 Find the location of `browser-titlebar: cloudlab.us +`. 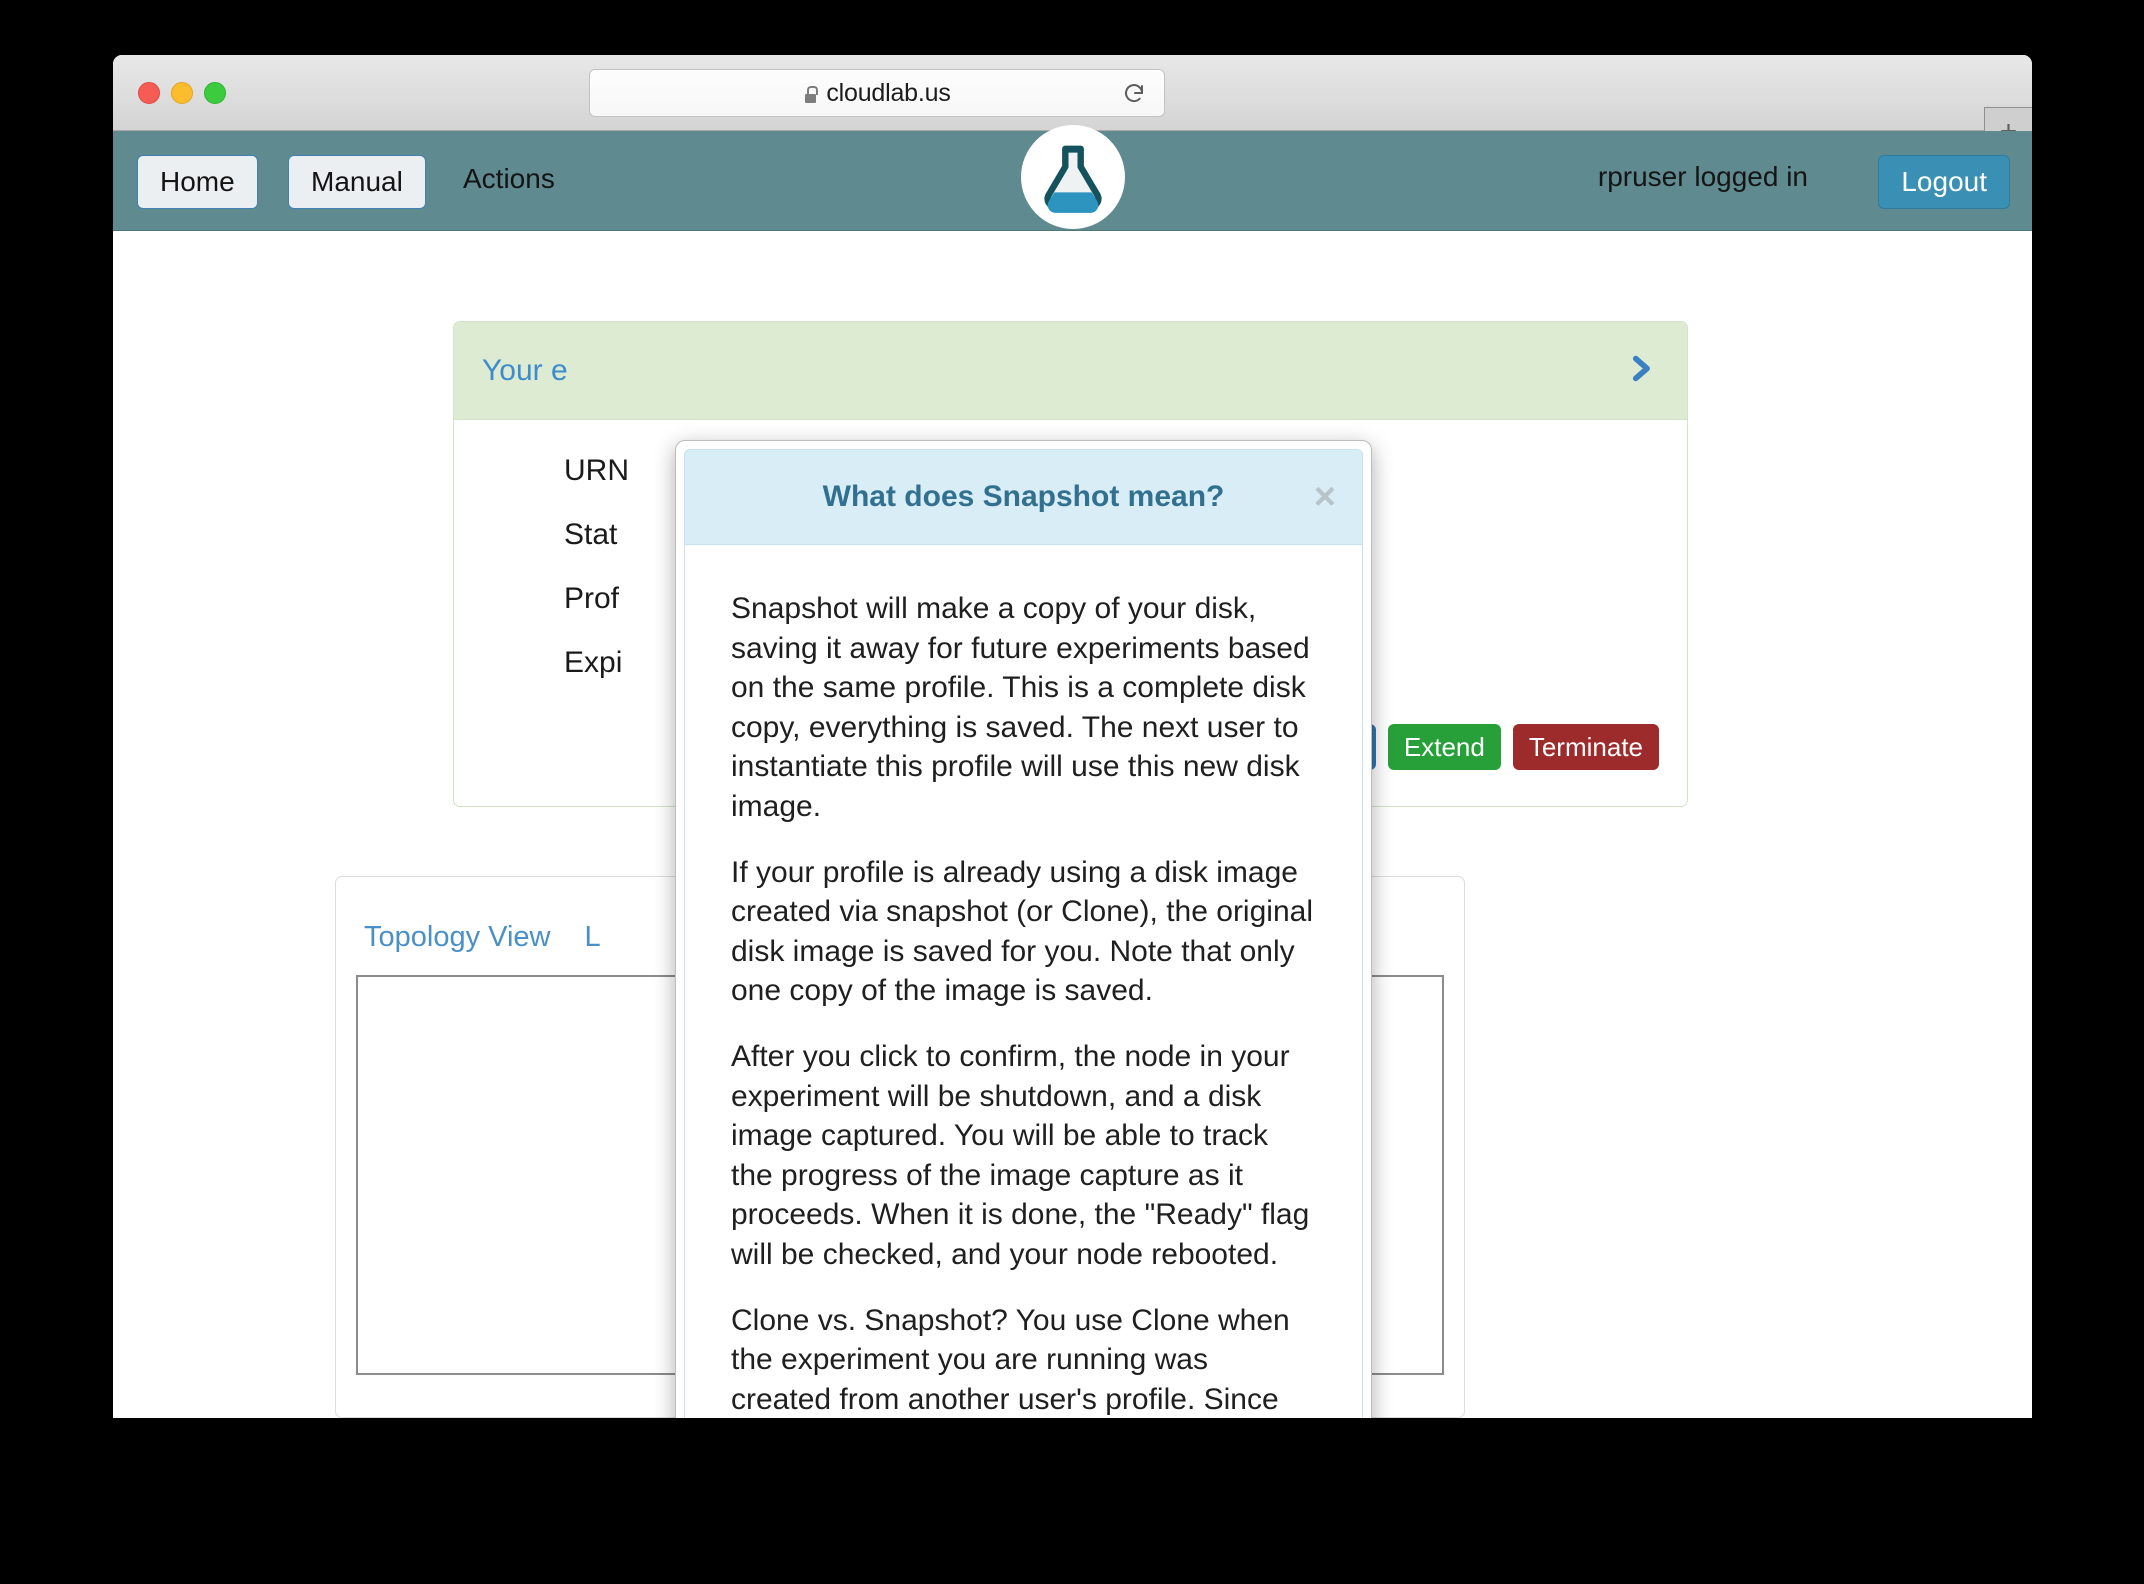

browser-titlebar: cloudlab.us + is located at coordinates (1072, 105).